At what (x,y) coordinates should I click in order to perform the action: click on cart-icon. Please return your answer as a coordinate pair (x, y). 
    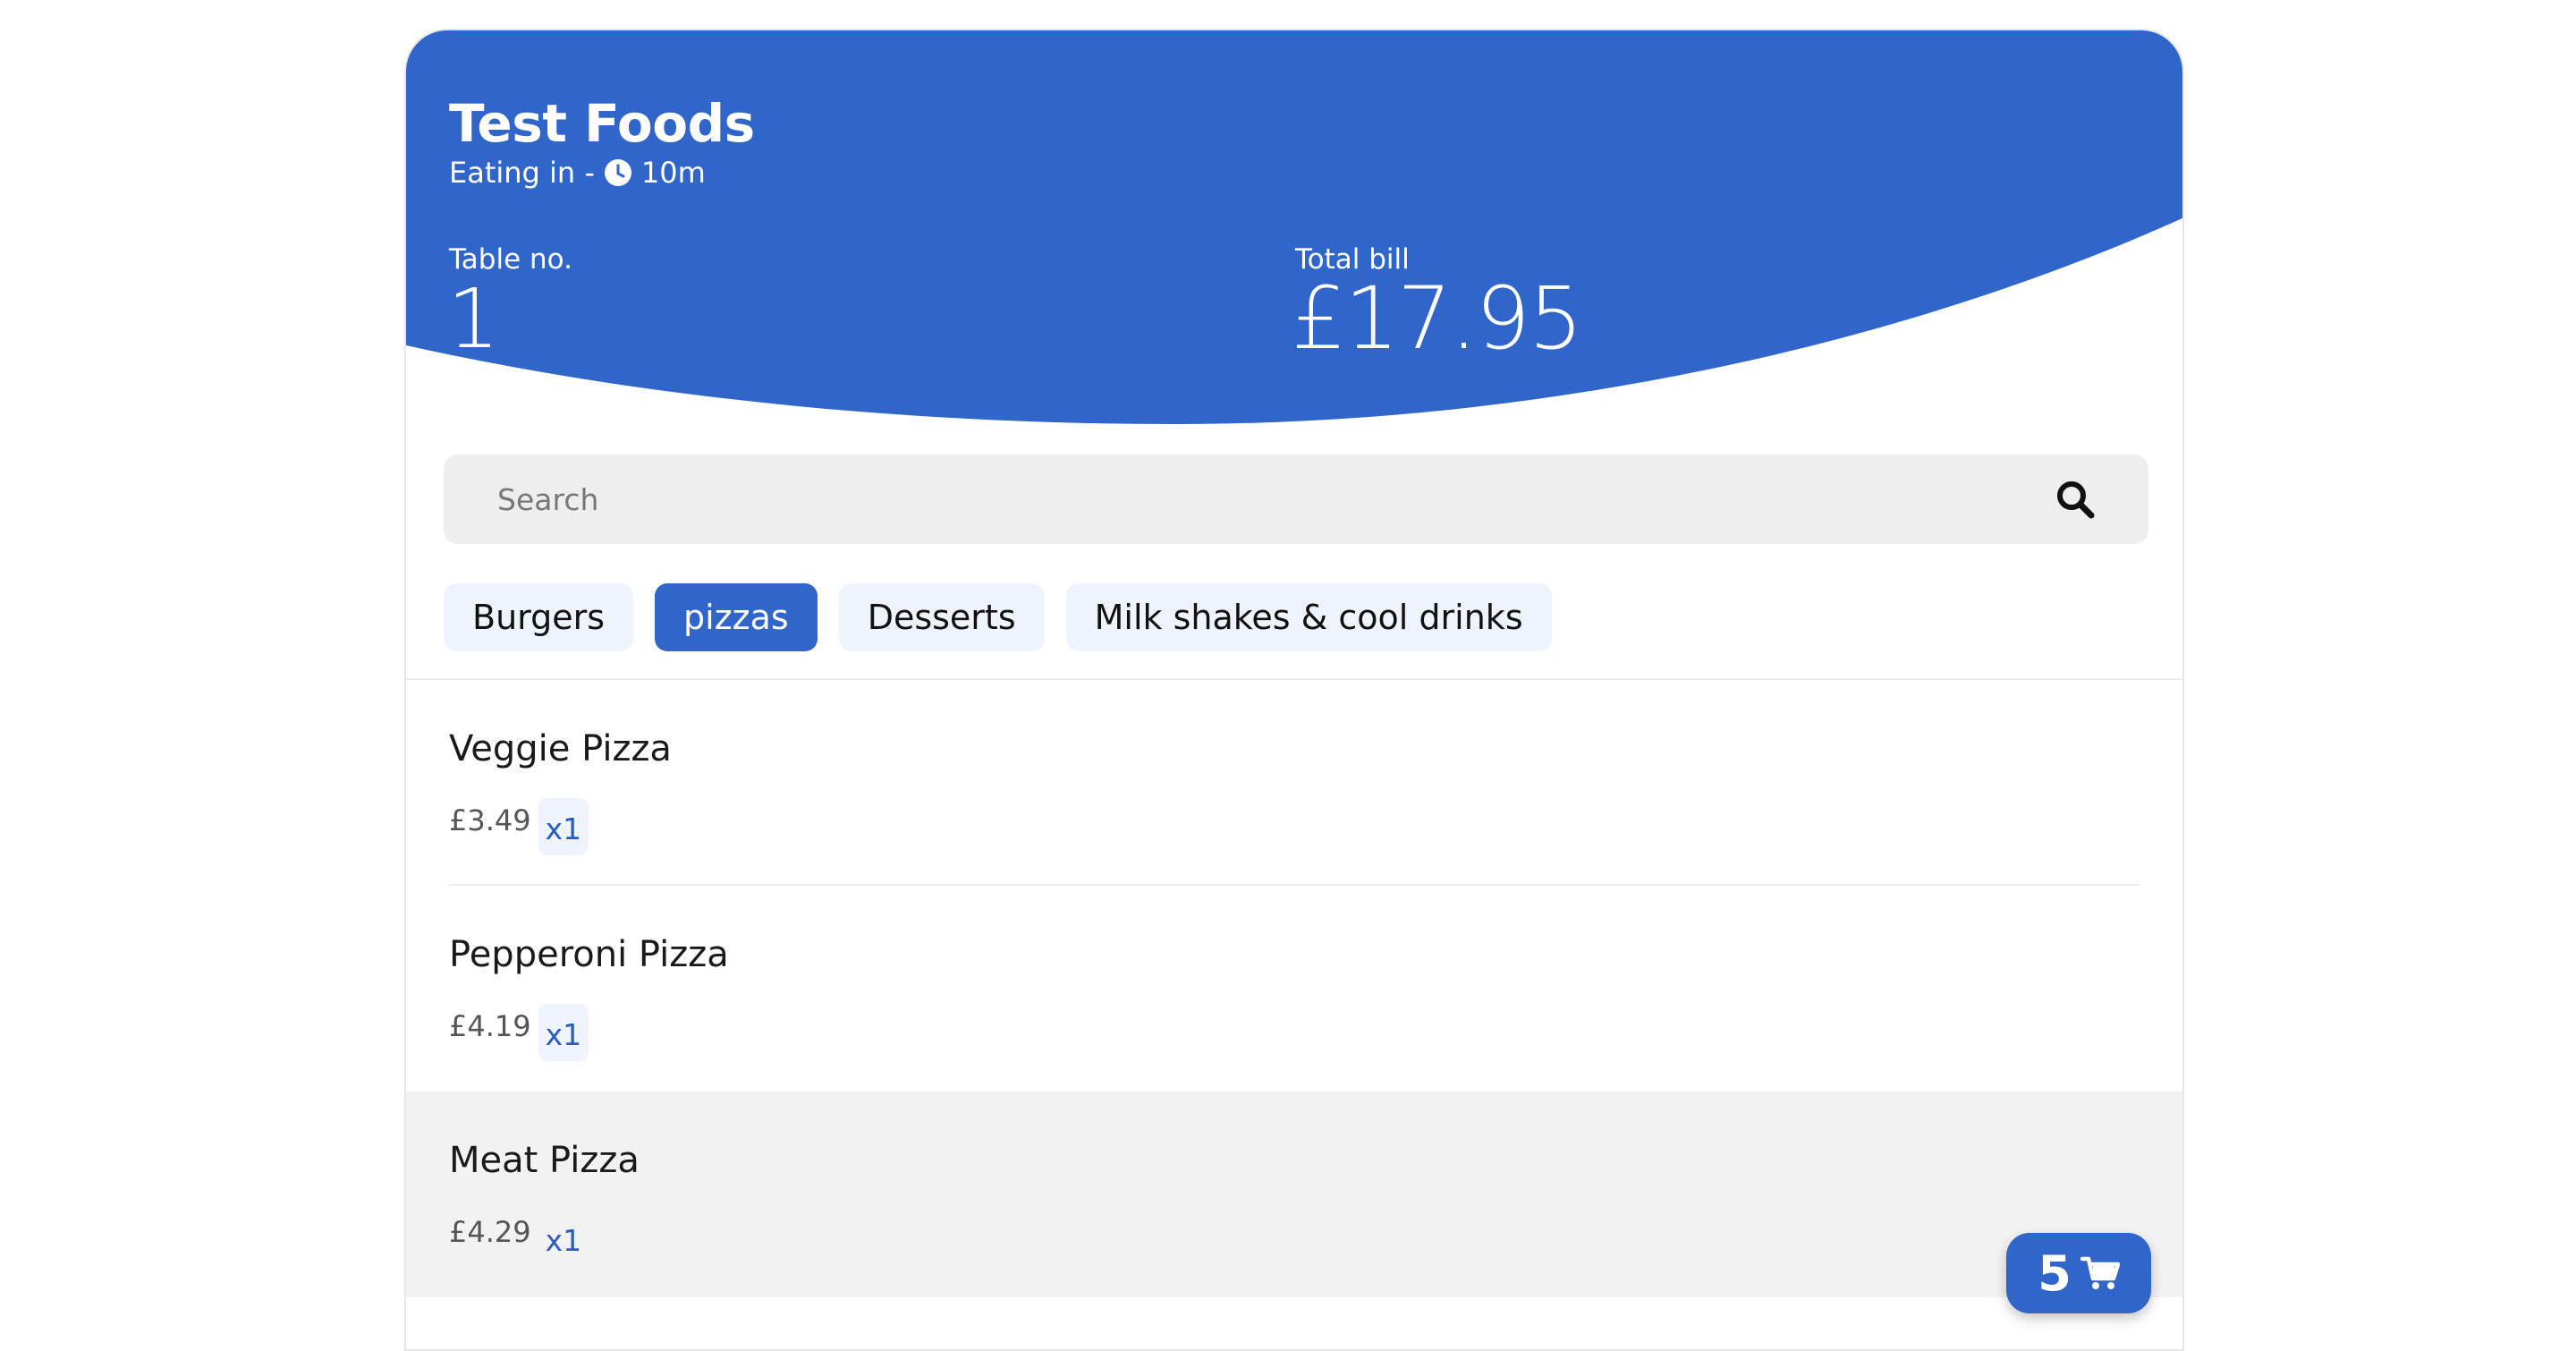
    Looking at the image, I should click on (2100, 1272).